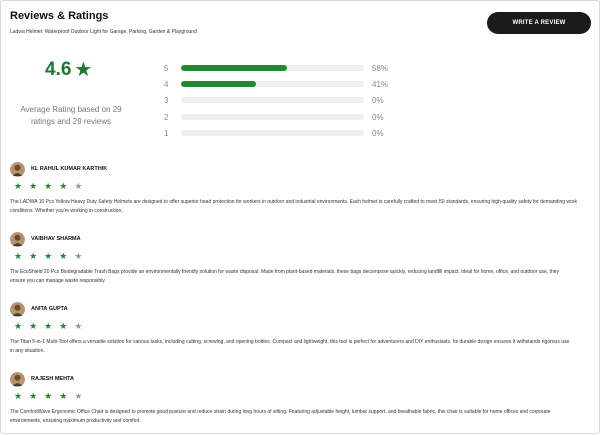 The width and height of the screenshot is (602, 436). I want to click on rating-bar-percent: 41%, so click(380, 84).